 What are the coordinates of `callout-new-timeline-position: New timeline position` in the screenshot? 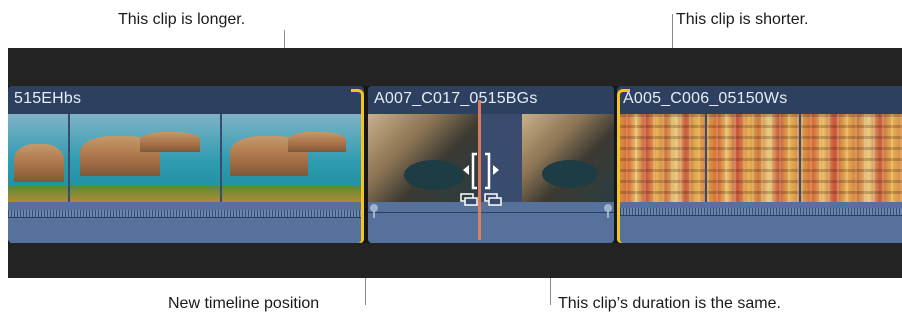 It's located at (244, 303).